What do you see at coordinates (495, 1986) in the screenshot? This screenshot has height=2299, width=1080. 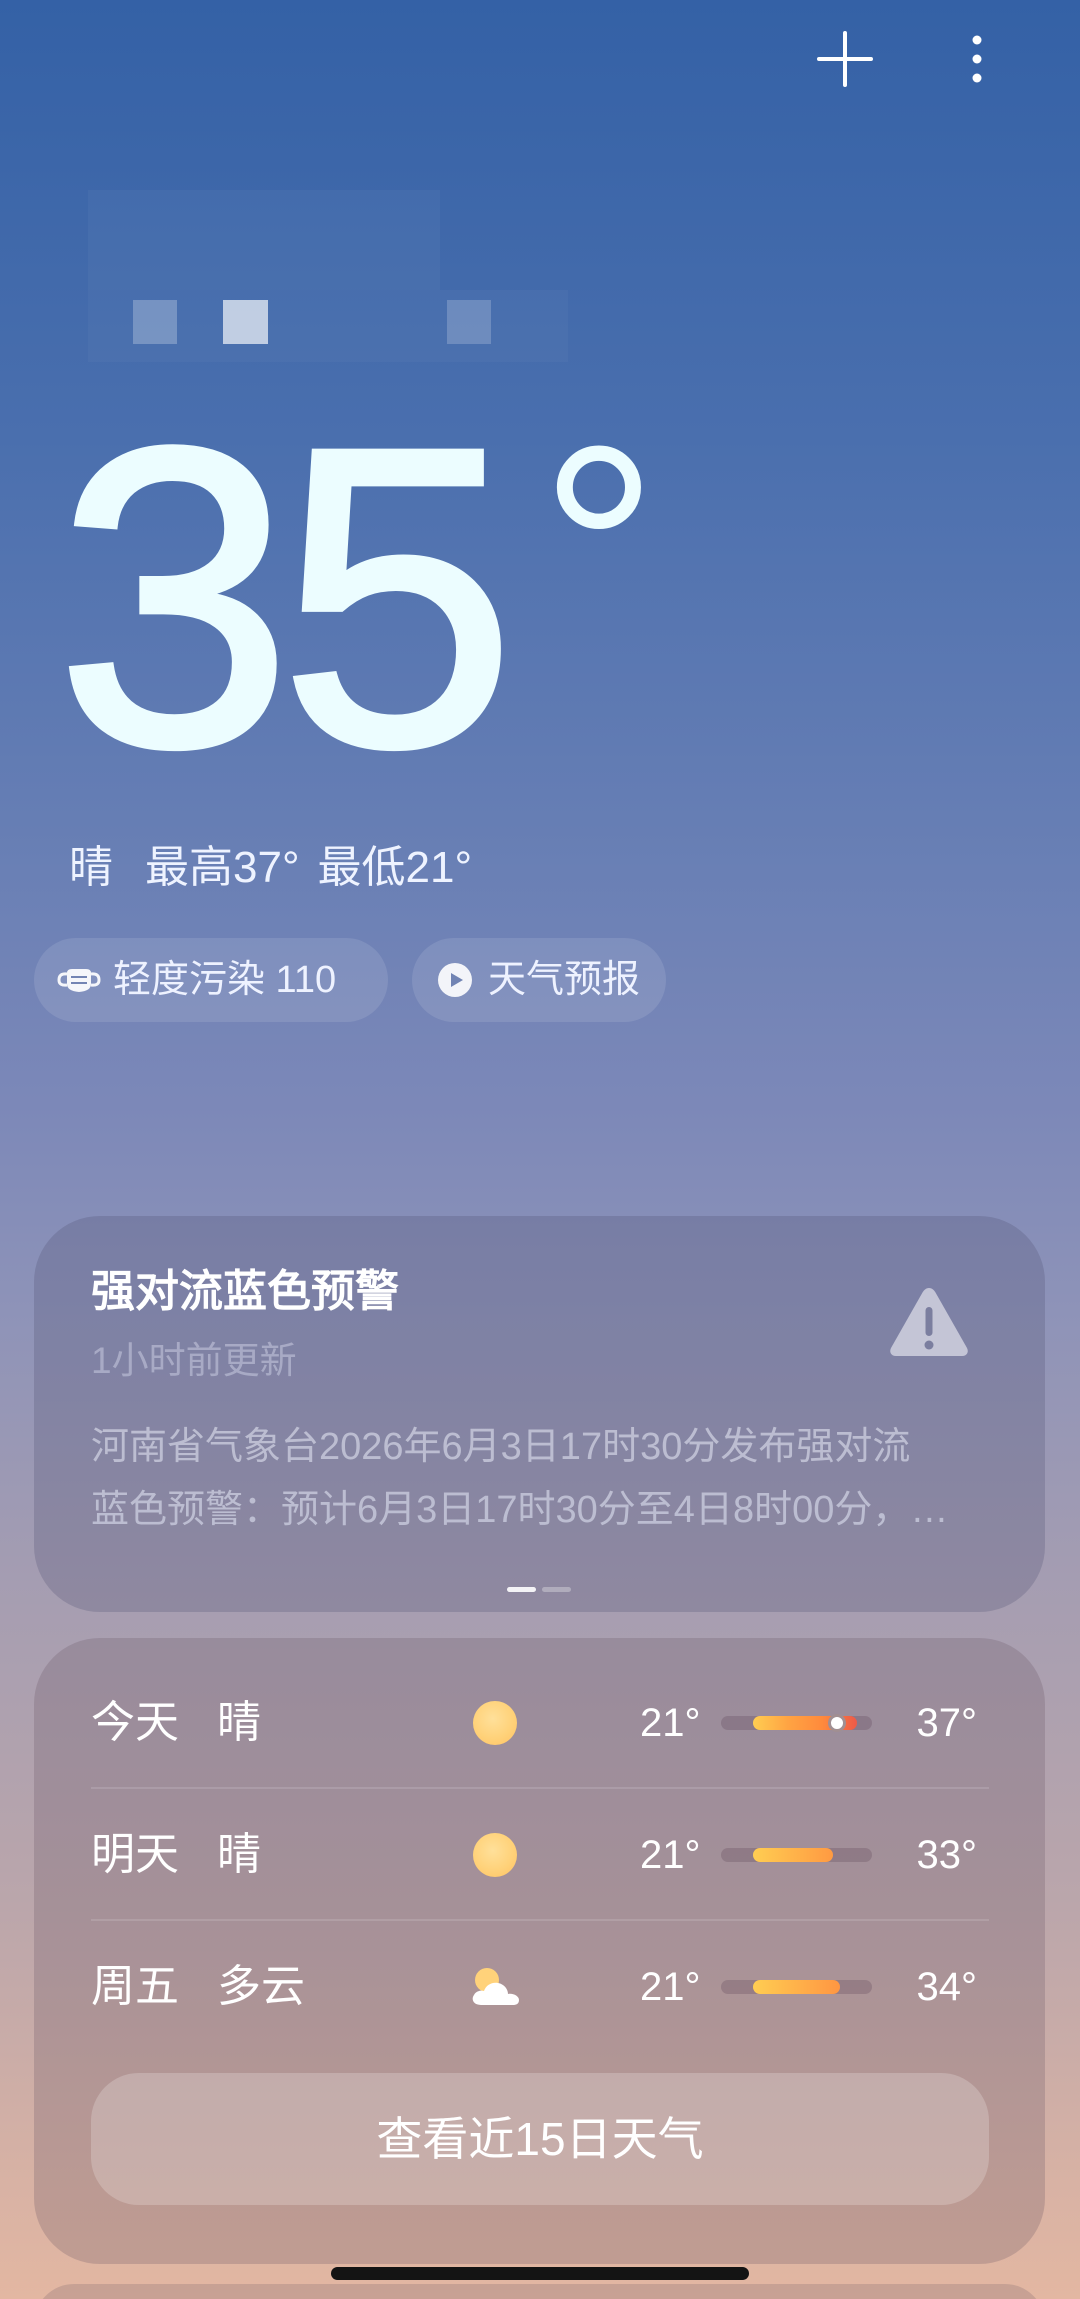 I see `partly-cloudy-icon` at bounding box center [495, 1986].